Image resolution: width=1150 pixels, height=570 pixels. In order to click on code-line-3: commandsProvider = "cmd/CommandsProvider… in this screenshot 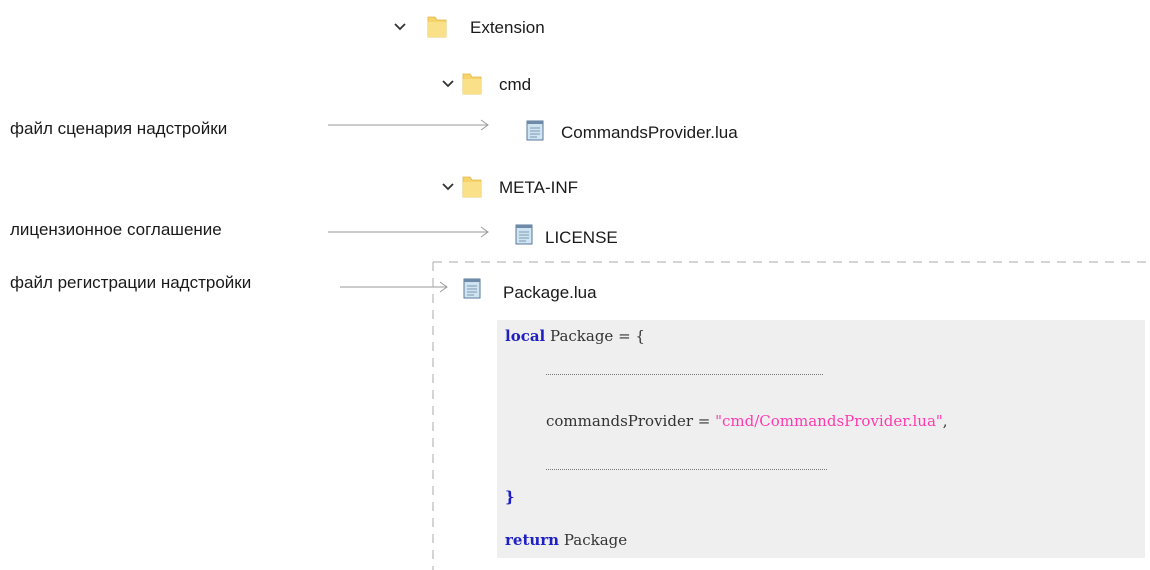, I will do `click(747, 421)`.